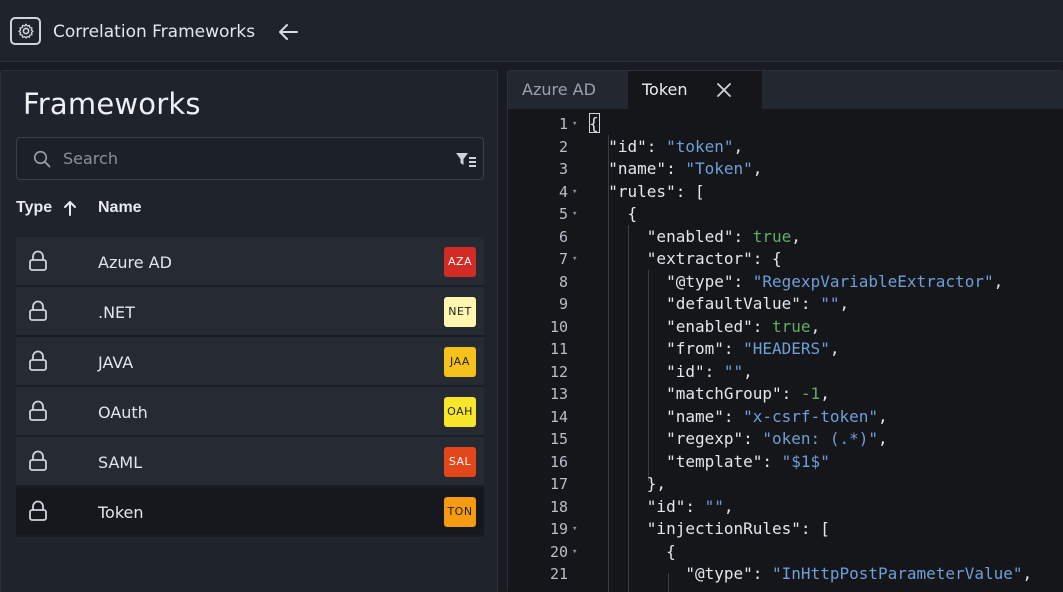  I want to click on sort-ascending-icon, so click(70, 208).